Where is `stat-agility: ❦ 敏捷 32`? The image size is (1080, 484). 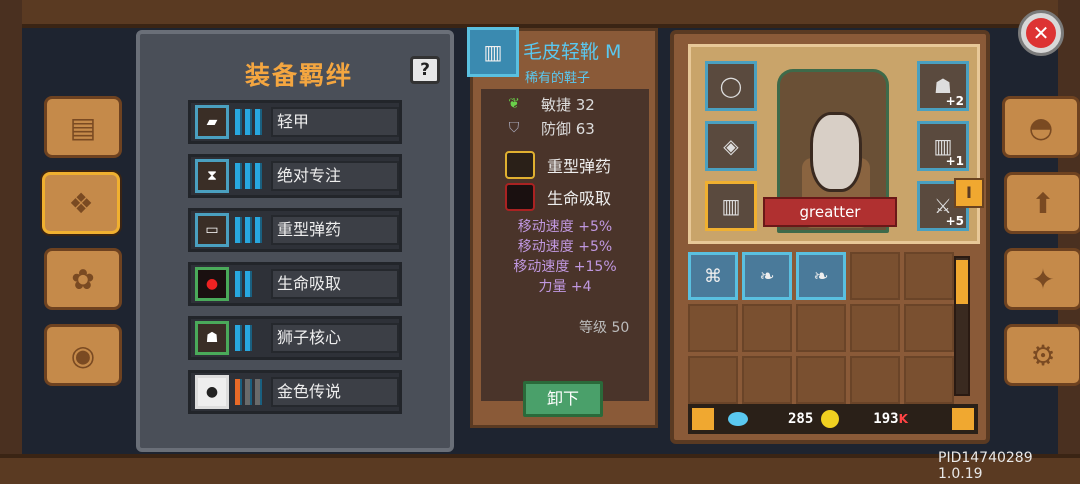
stat-agility: ❦ 敏捷 32 is located at coordinates (549, 104).